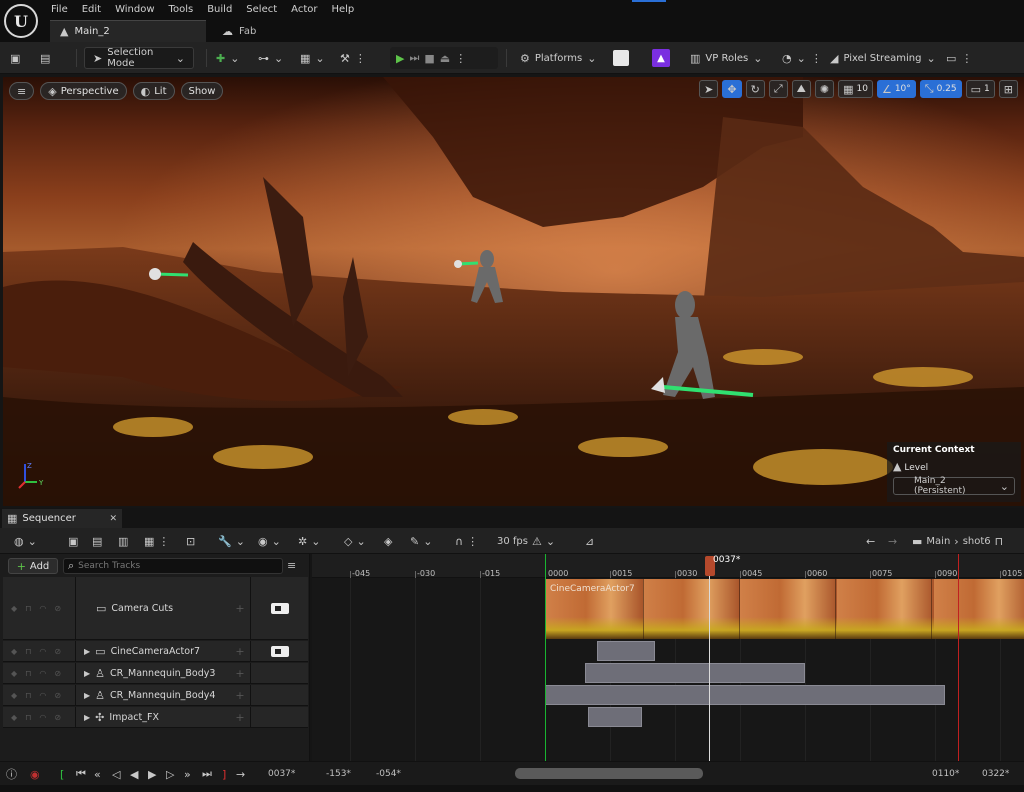 The width and height of the screenshot is (1024, 792). What do you see at coordinates (269, 541) in the screenshot?
I see `view-options-button: ◉ ⌄` at bounding box center [269, 541].